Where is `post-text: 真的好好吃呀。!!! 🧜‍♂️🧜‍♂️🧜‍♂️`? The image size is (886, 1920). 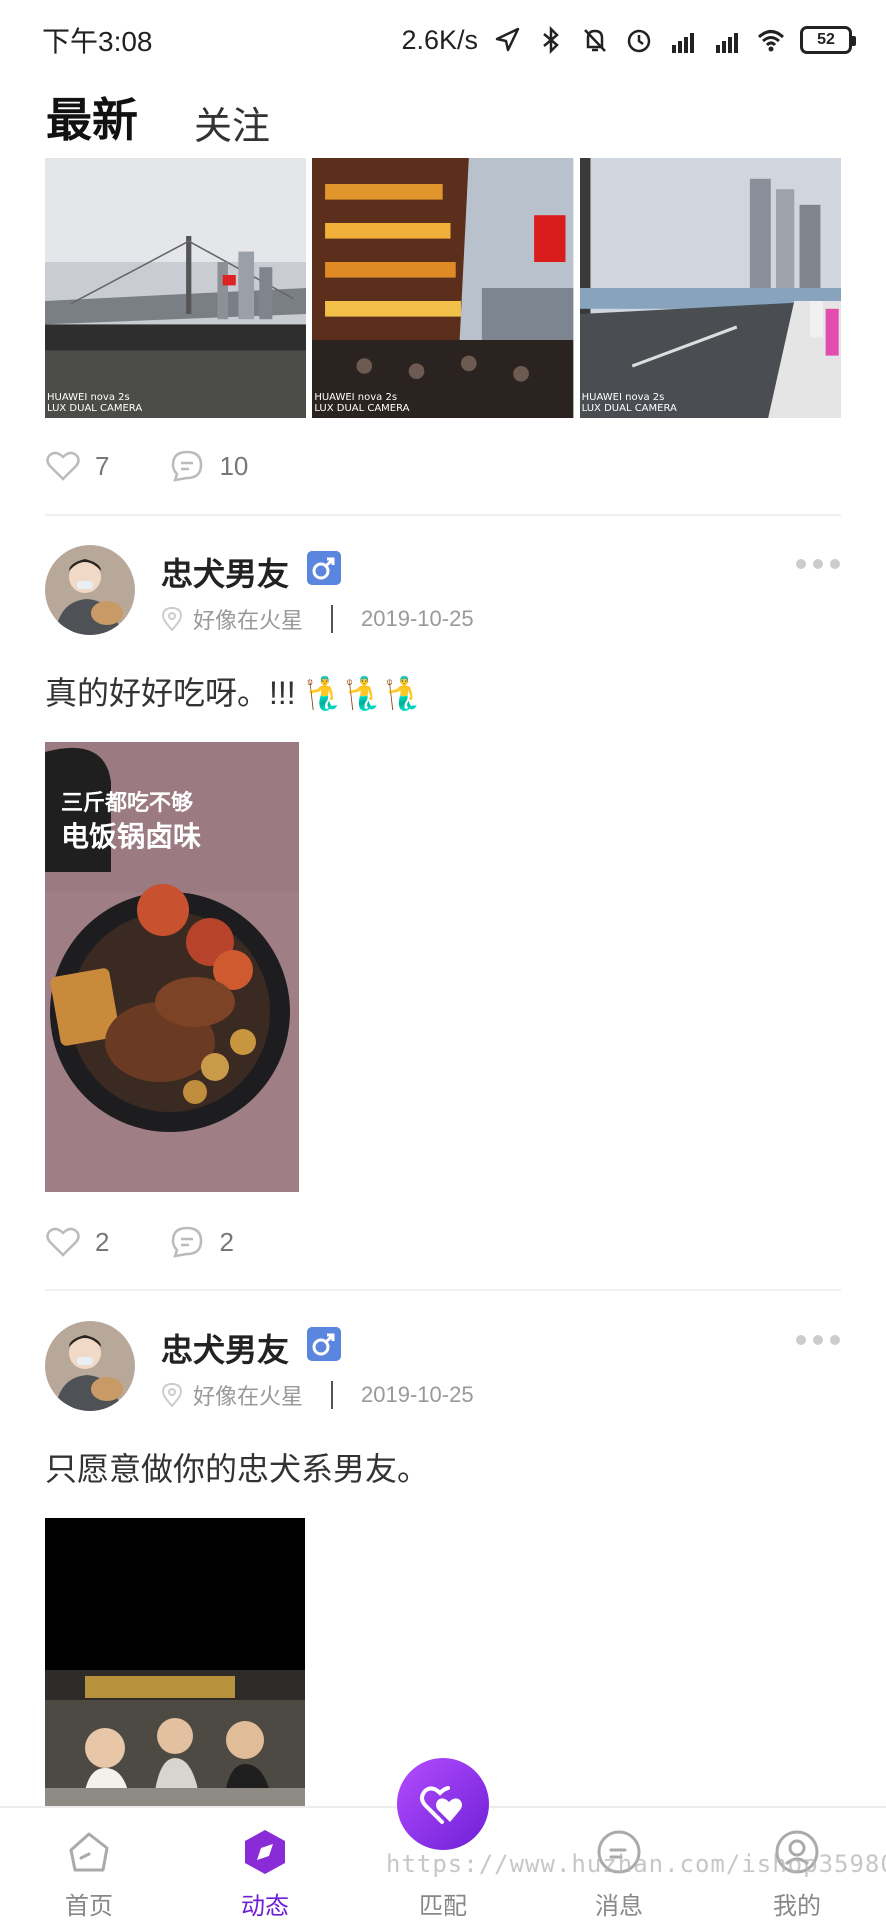
post-text: 真的好好吃呀。!!! 🧜‍♂️🧜‍♂️🧜‍♂️ is located at coordinates (235, 693).